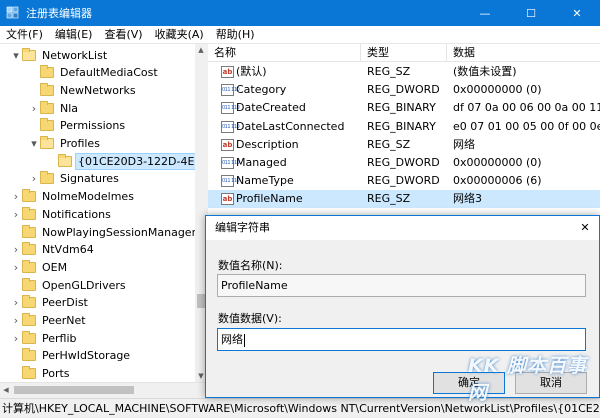 The height and width of the screenshot is (418, 600). I want to click on value-row: ab (默认) REG_SZ (数值未设置), so click(404, 72).